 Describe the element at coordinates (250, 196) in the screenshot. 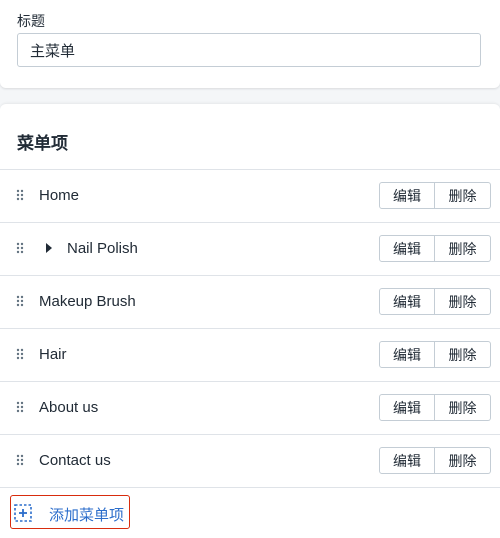

I see `menu-item-row: Home 编辑 删除` at that location.